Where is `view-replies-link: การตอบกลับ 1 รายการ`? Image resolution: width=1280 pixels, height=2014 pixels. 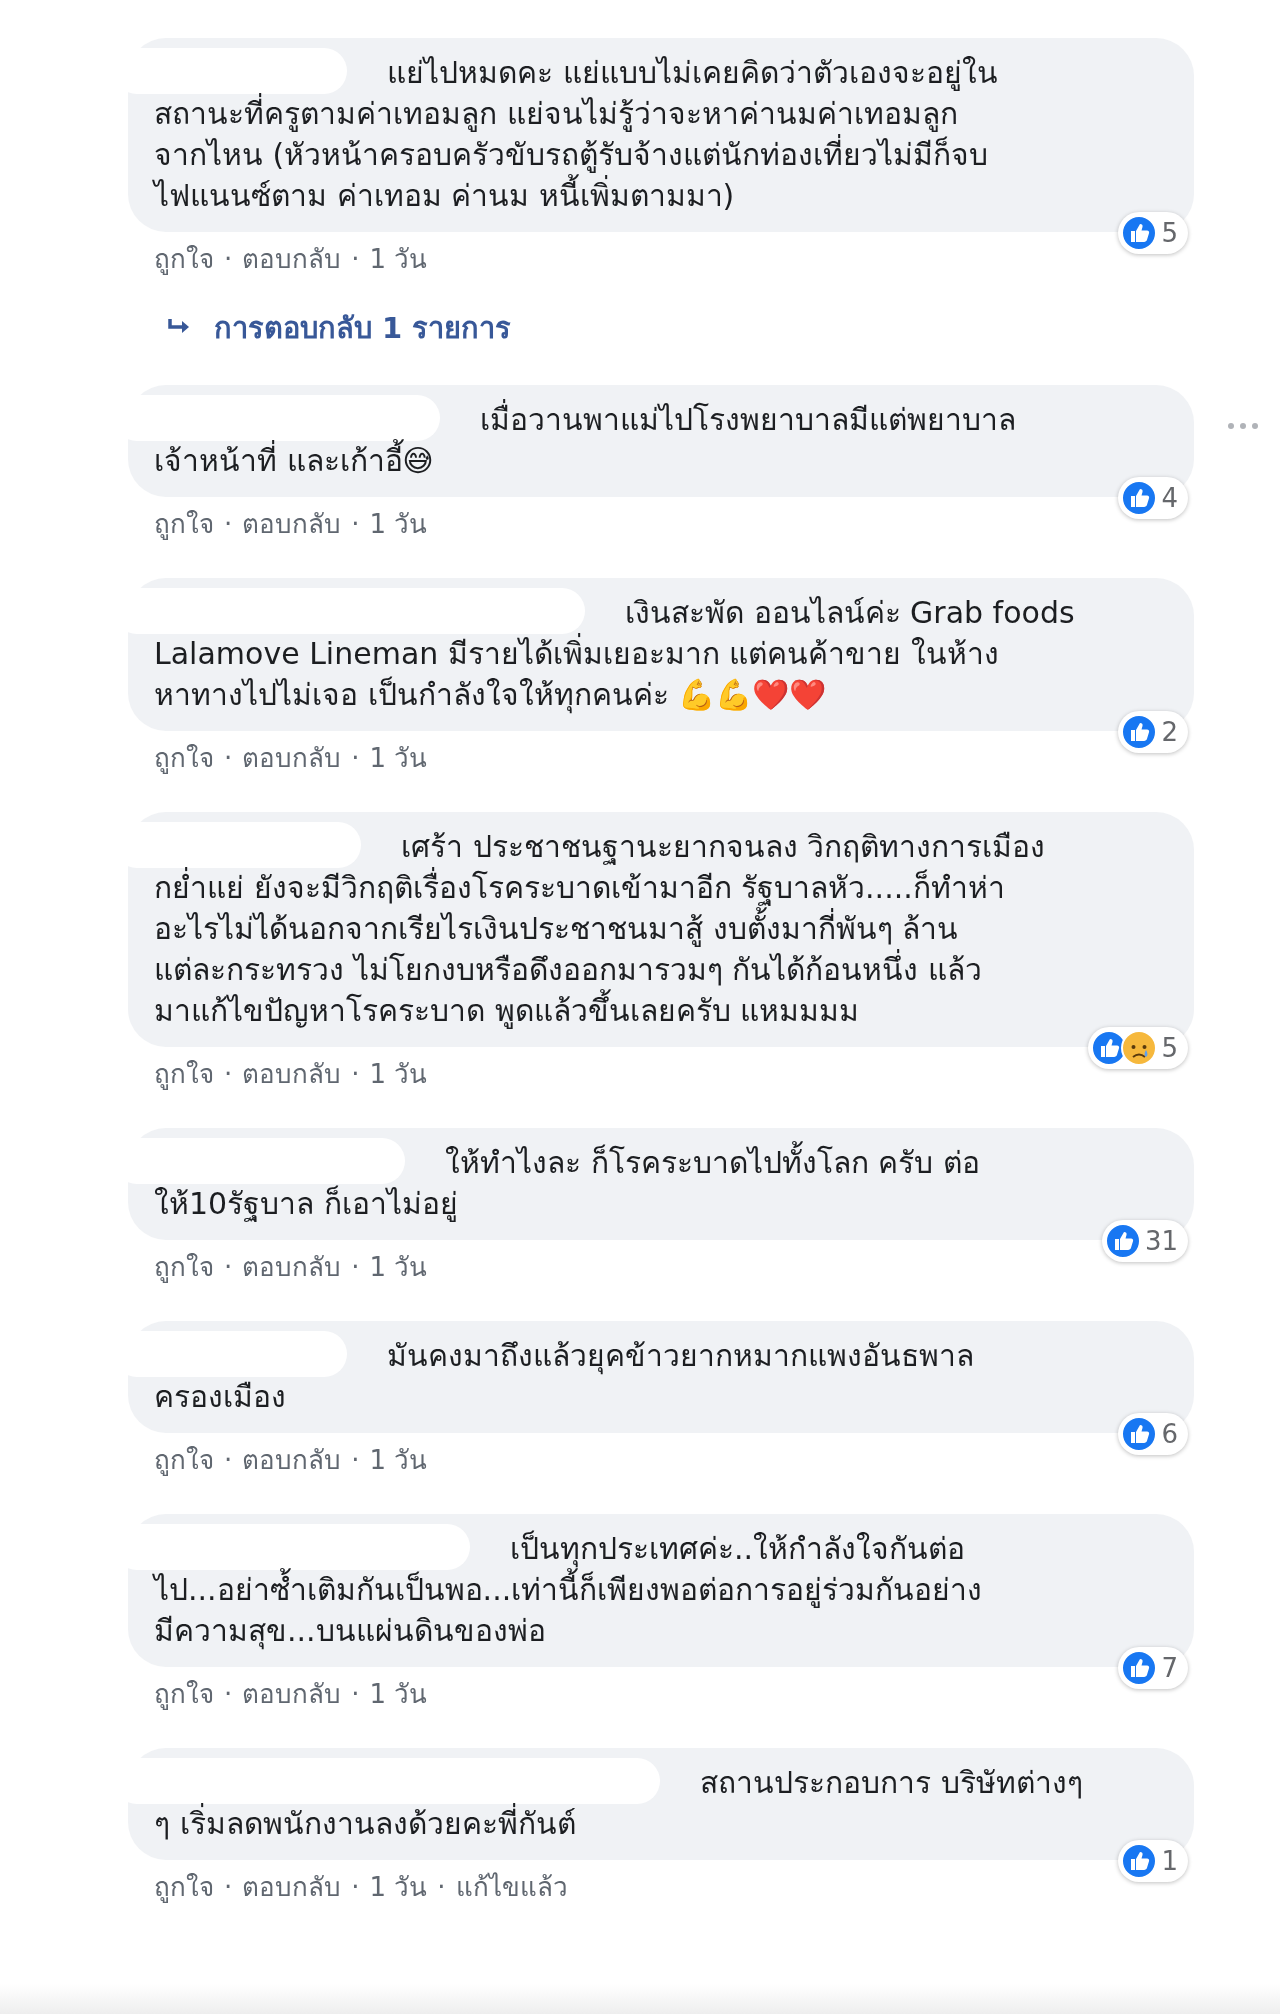 view-replies-link: การตอบกลับ 1 รายการ is located at coordinates (339, 328).